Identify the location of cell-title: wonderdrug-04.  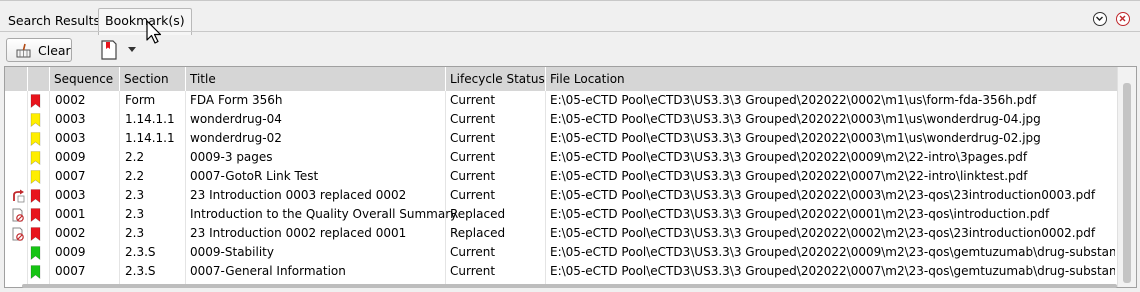
(236, 119).